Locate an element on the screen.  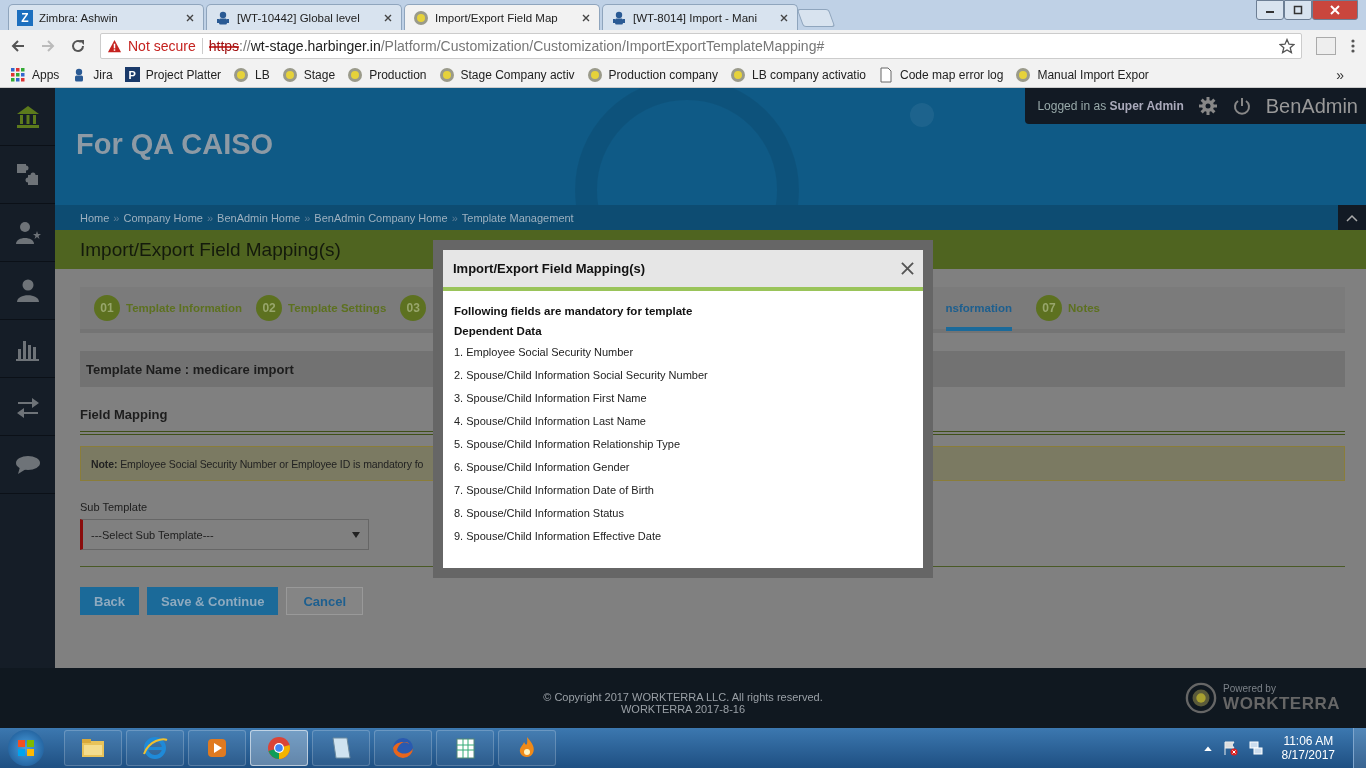
mandatory-field-item: 3. Spouse/Child Information First Name is located at coordinates (551, 398).